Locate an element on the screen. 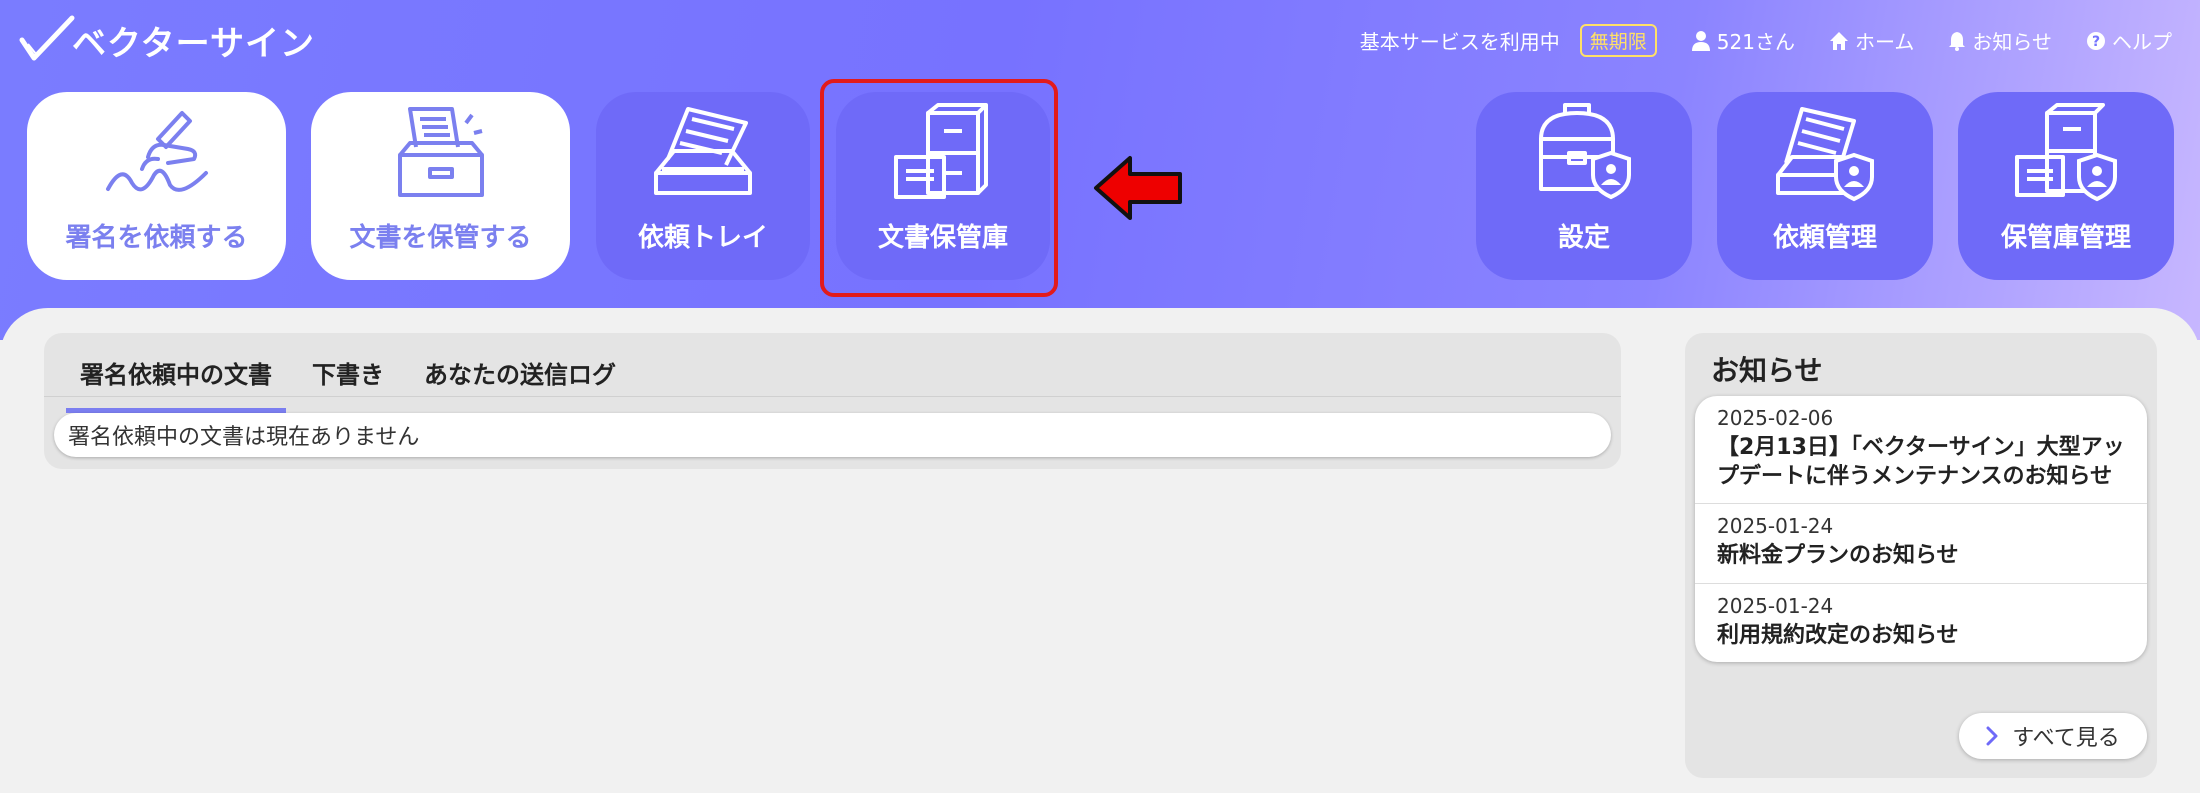  request-management-label: 依頼管理 is located at coordinates (1824, 238).